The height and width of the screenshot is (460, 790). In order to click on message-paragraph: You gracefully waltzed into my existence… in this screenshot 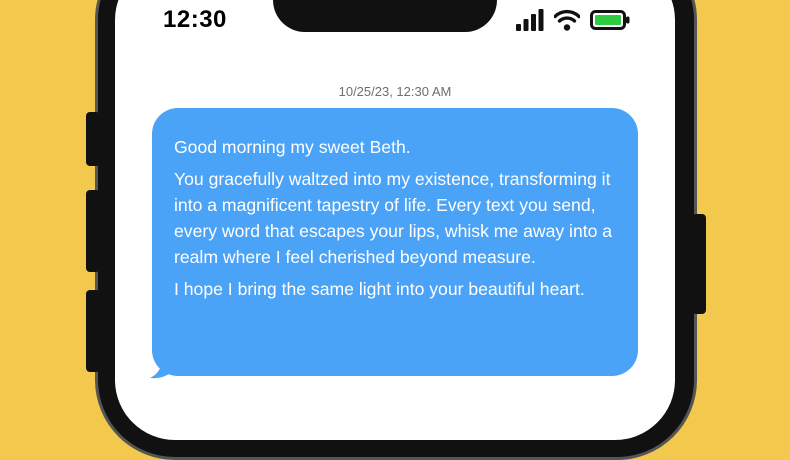, I will do `click(393, 218)`.